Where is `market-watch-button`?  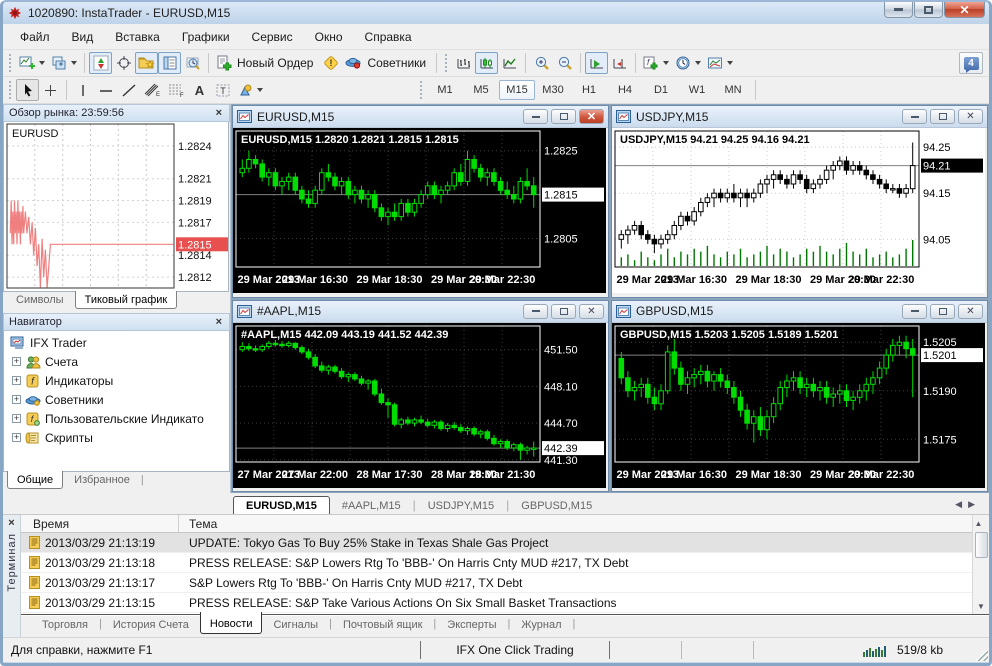 market-watch-button is located at coordinates (146, 63).